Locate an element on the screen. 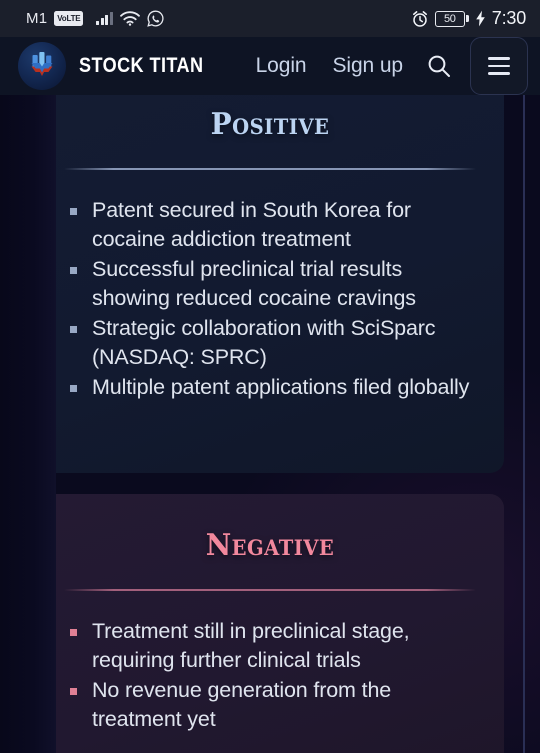 The height and width of the screenshot is (753, 540). battery-icon: 50 is located at coordinates (451, 18).